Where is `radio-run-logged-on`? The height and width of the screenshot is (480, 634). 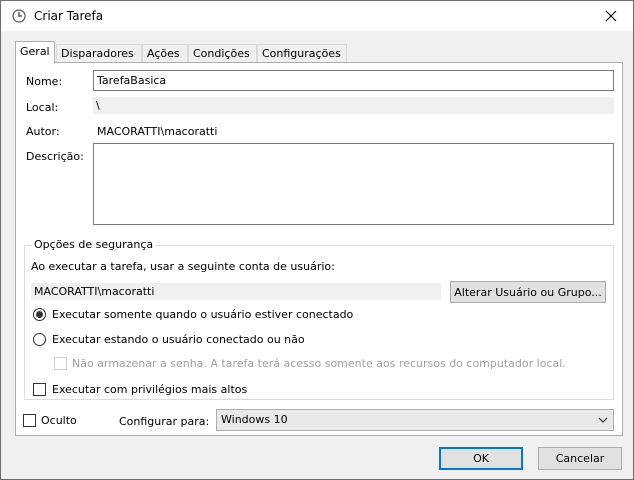 radio-run-logged-on is located at coordinates (39, 314).